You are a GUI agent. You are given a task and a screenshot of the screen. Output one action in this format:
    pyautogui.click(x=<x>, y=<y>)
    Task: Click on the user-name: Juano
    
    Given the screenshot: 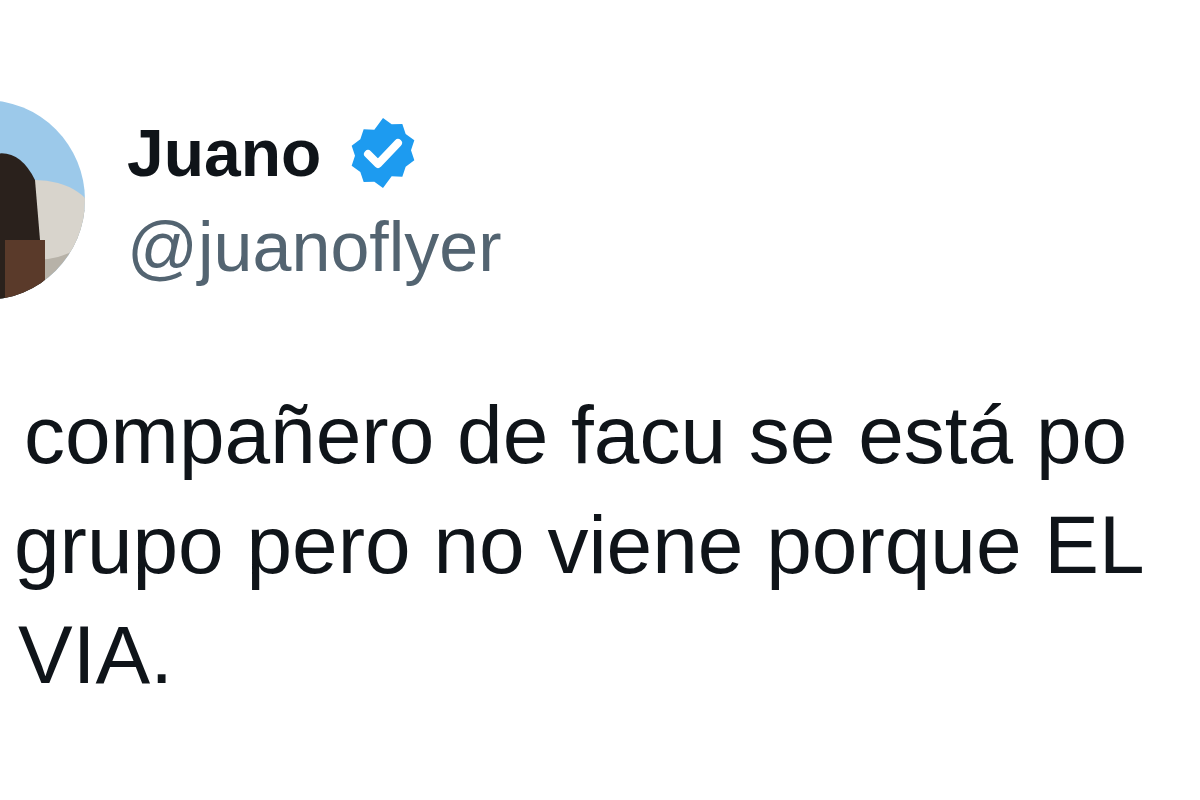 What is the action you would take?
    pyautogui.click(x=224, y=153)
    